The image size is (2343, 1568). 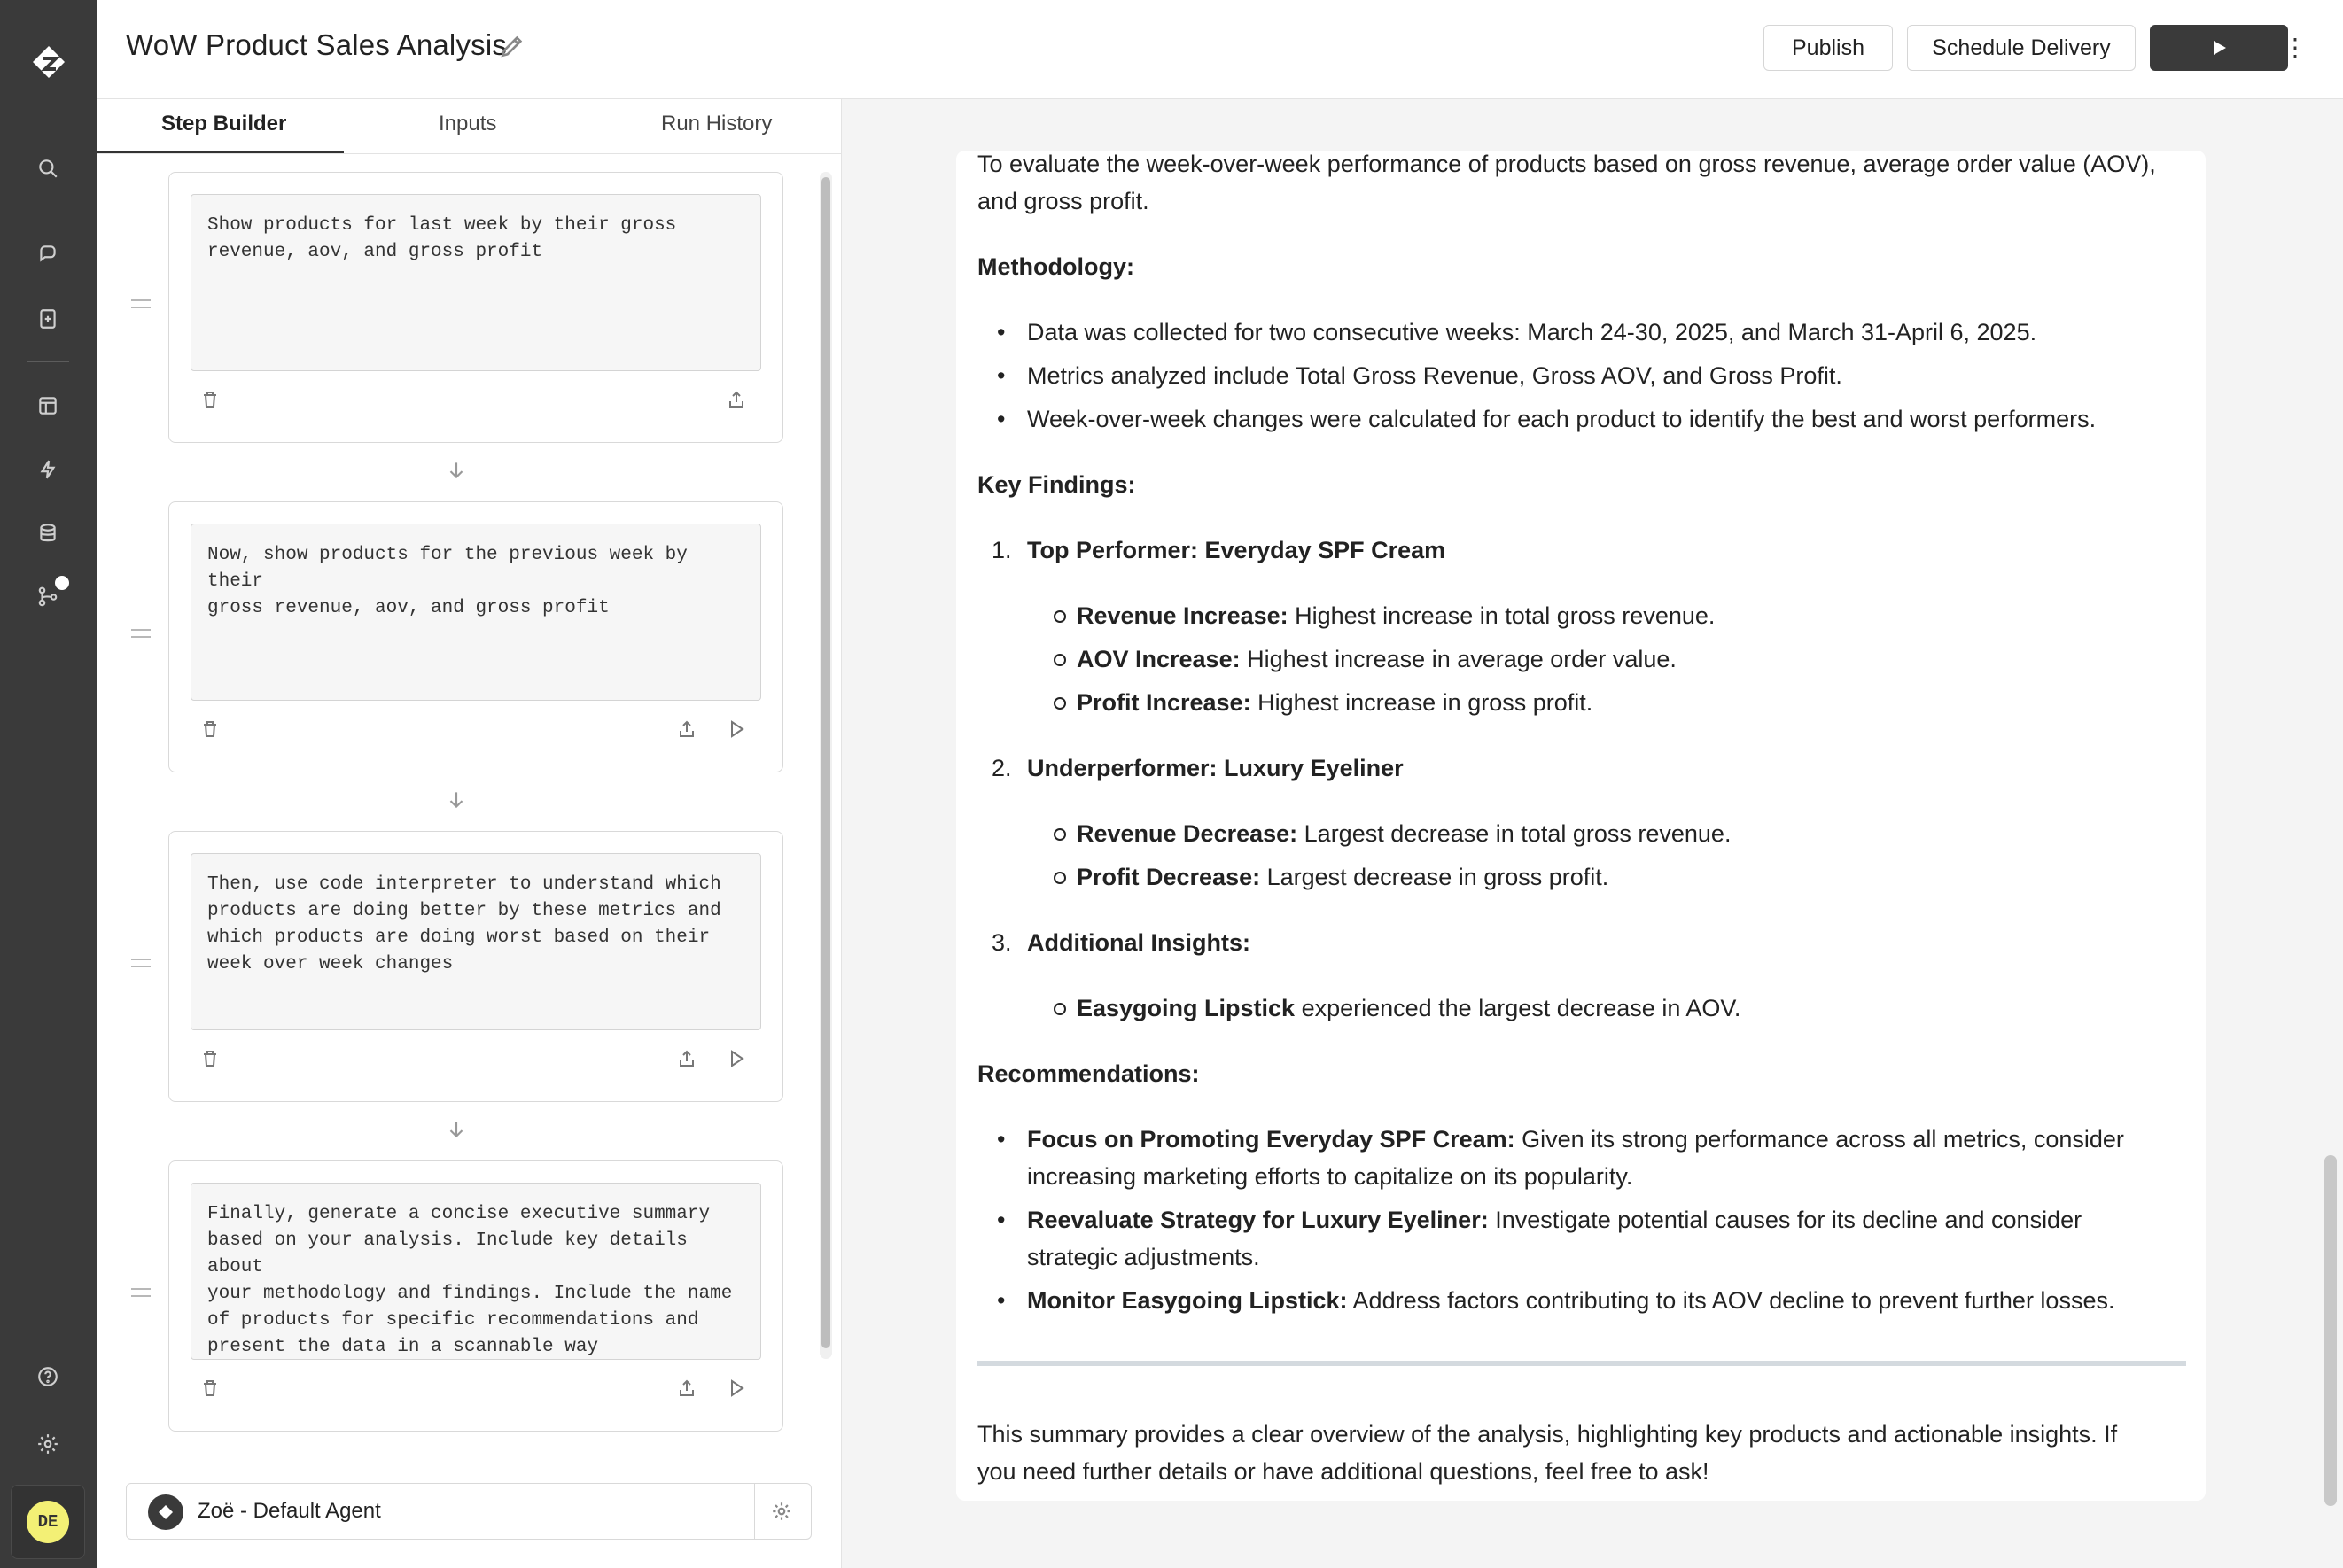 I want to click on horizontal-rule, so click(x=1581, y=1363).